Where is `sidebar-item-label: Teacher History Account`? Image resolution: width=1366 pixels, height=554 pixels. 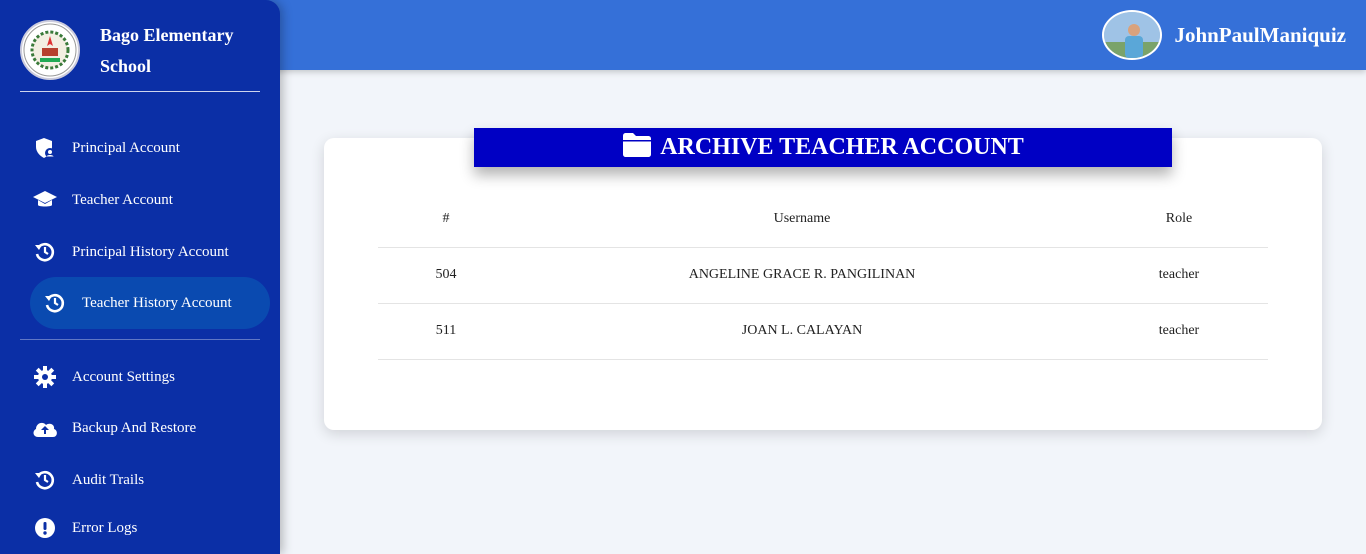 sidebar-item-label: Teacher History Account is located at coordinates (157, 302).